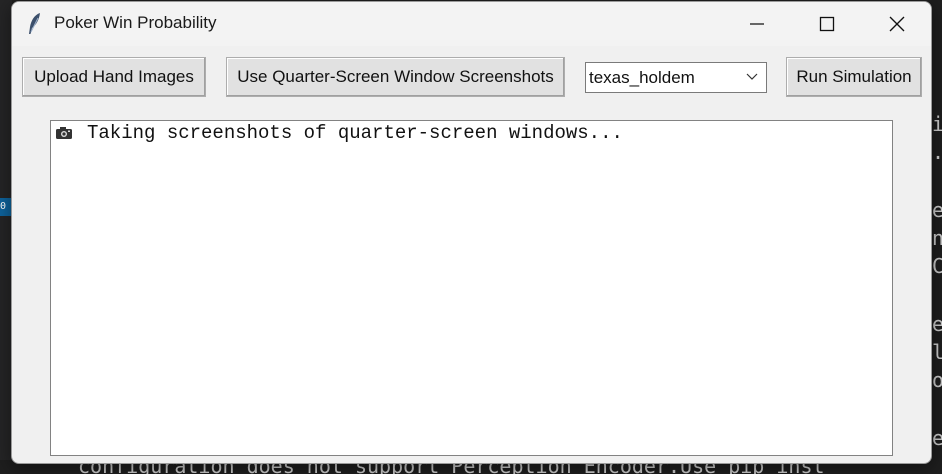 The width and height of the screenshot is (942, 474). I want to click on quarter-screen-screenshots-button: Use Quarter-Screen Window Screenshots, so click(395, 77).